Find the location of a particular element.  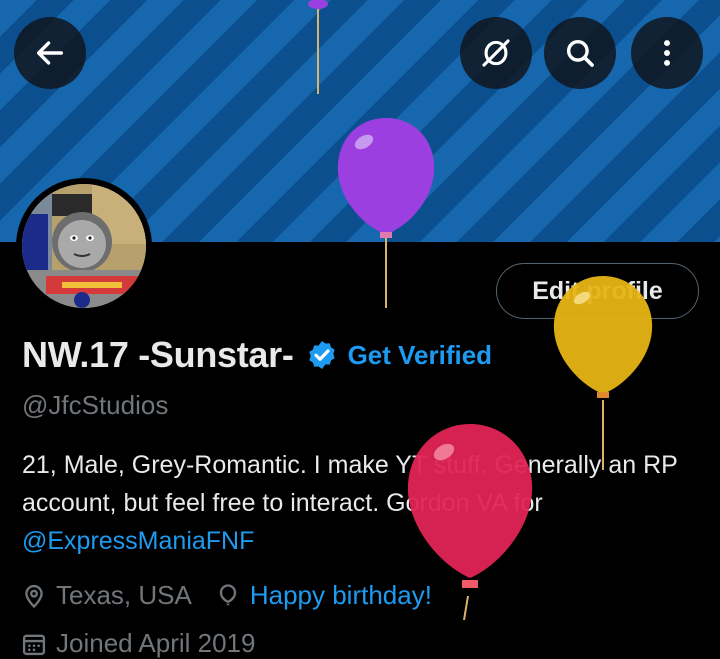

balloon-icon is located at coordinates (227, 594).